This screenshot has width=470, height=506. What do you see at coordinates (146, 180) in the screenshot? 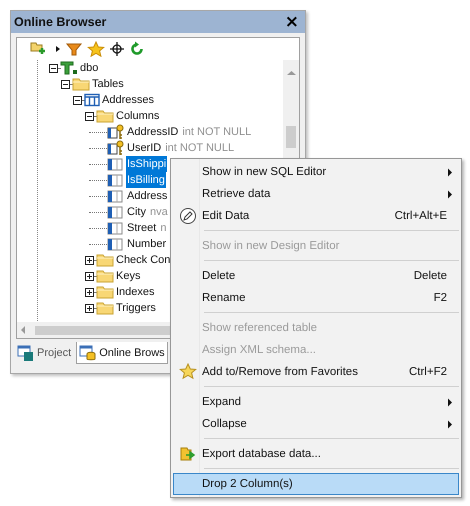
I see `tree-item: IsBilling` at bounding box center [146, 180].